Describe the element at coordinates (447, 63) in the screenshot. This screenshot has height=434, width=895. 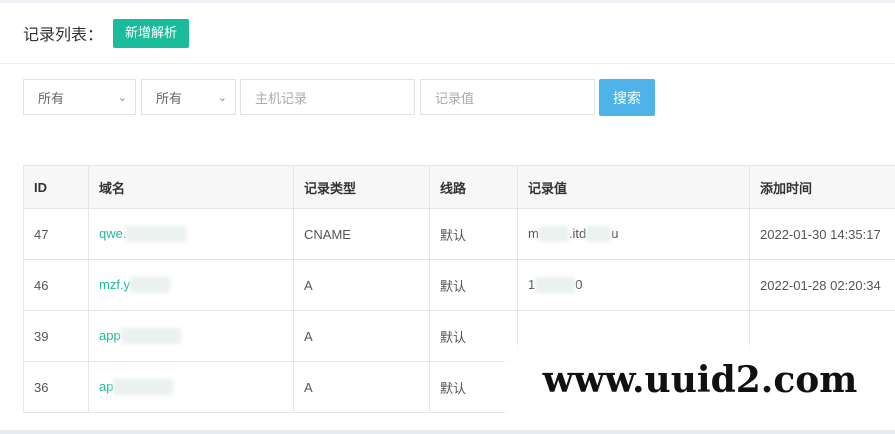
I see `header-divider` at that location.